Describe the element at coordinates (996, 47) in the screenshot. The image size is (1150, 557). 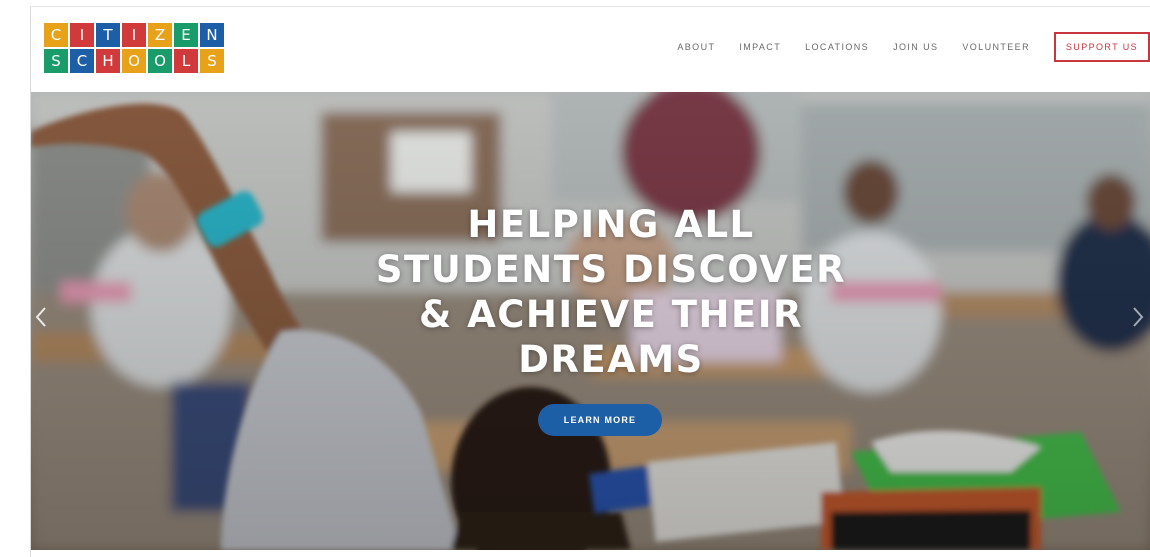
I see `nav-volunteer: VOLUNTEER` at that location.